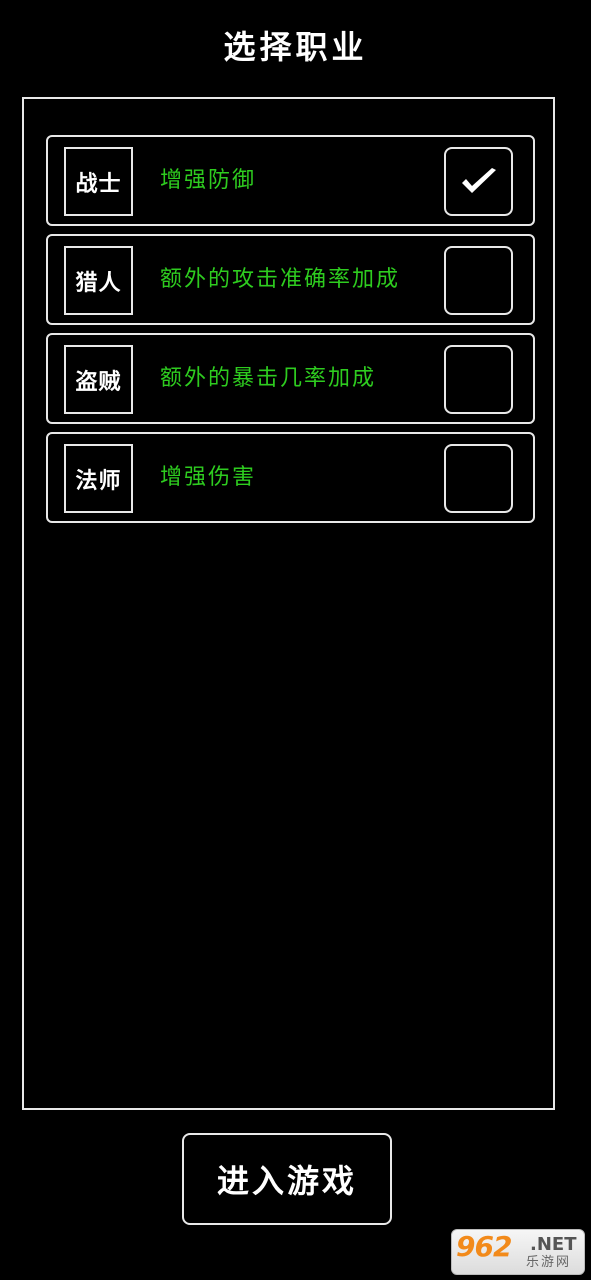 The width and height of the screenshot is (591, 1280). What do you see at coordinates (484, 1246) in the screenshot?
I see `watermark-number: 962` at bounding box center [484, 1246].